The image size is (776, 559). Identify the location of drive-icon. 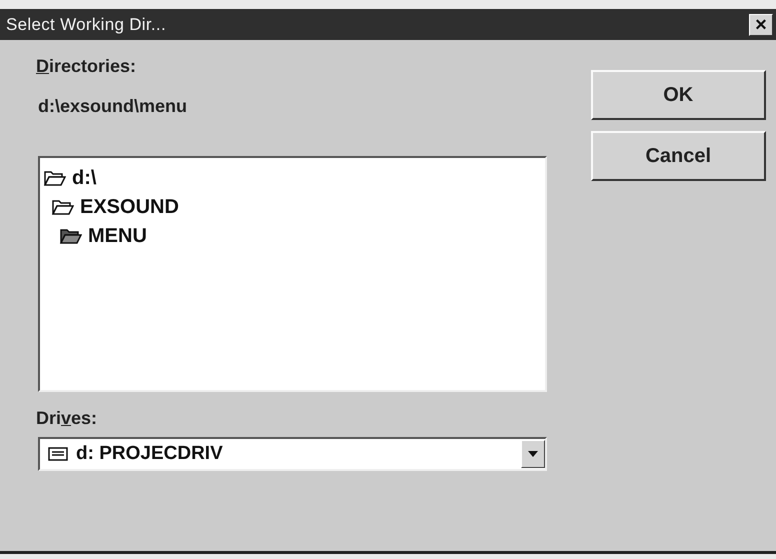
(58, 454).